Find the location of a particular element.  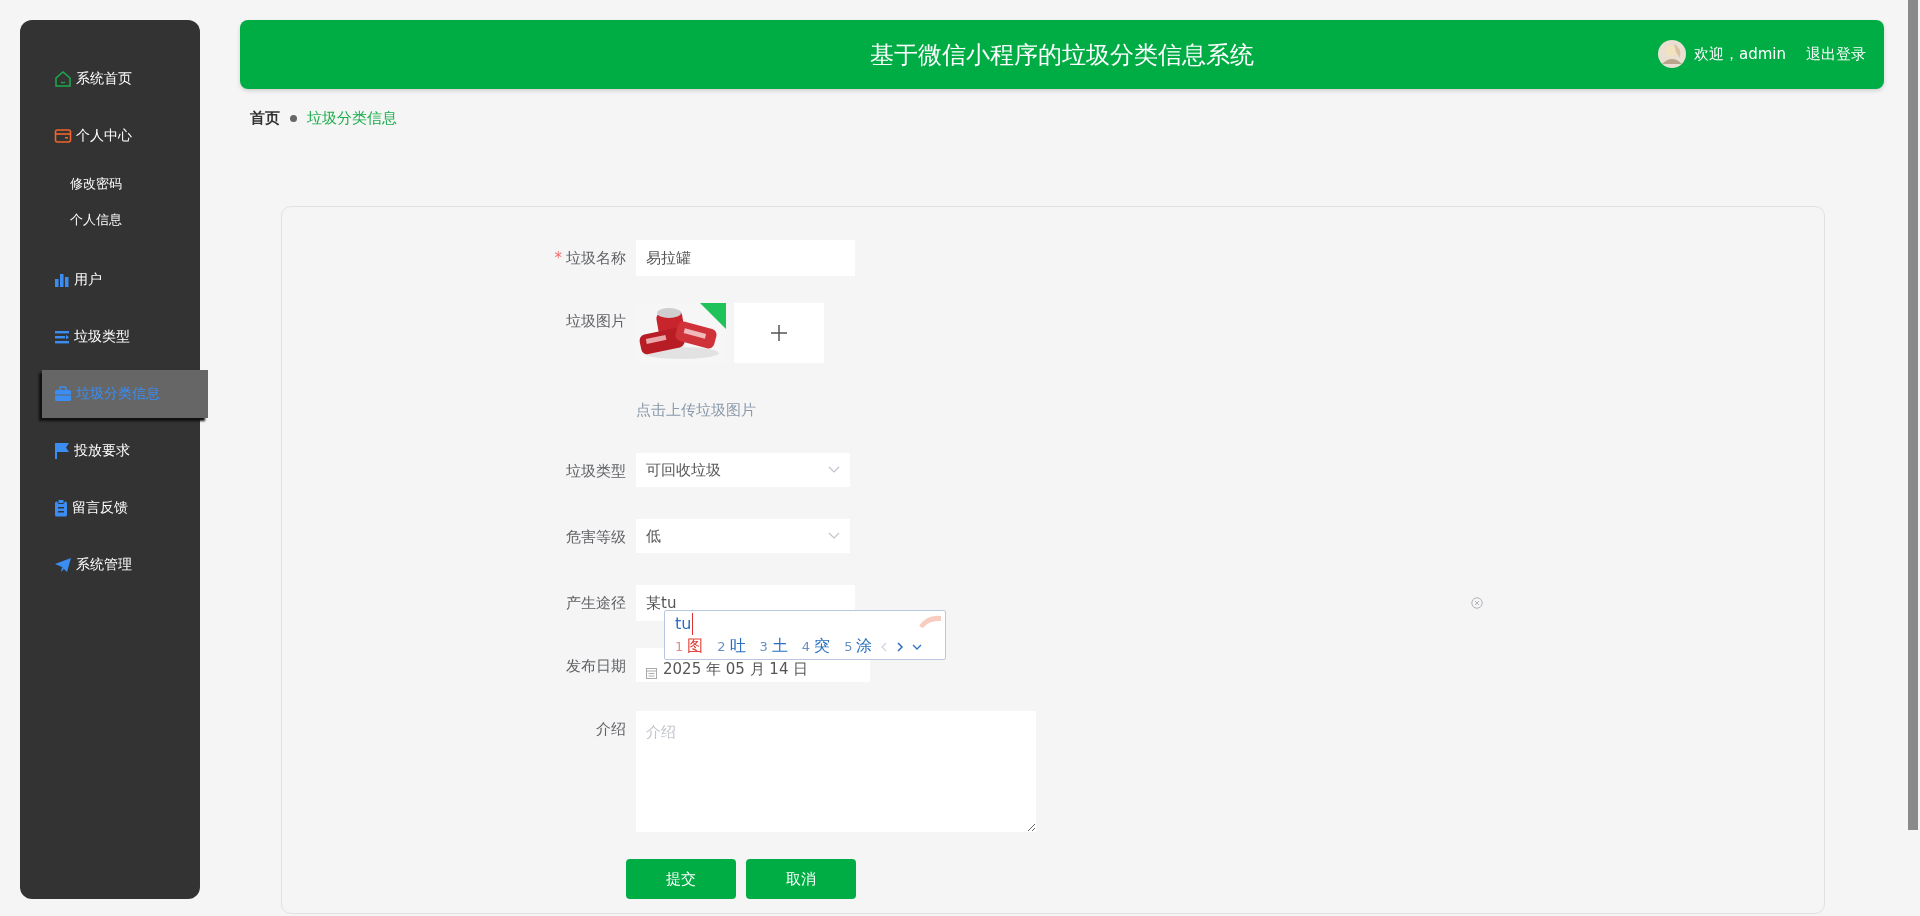

upload-hint: 点击上传垃圾图片 is located at coordinates (696, 410).